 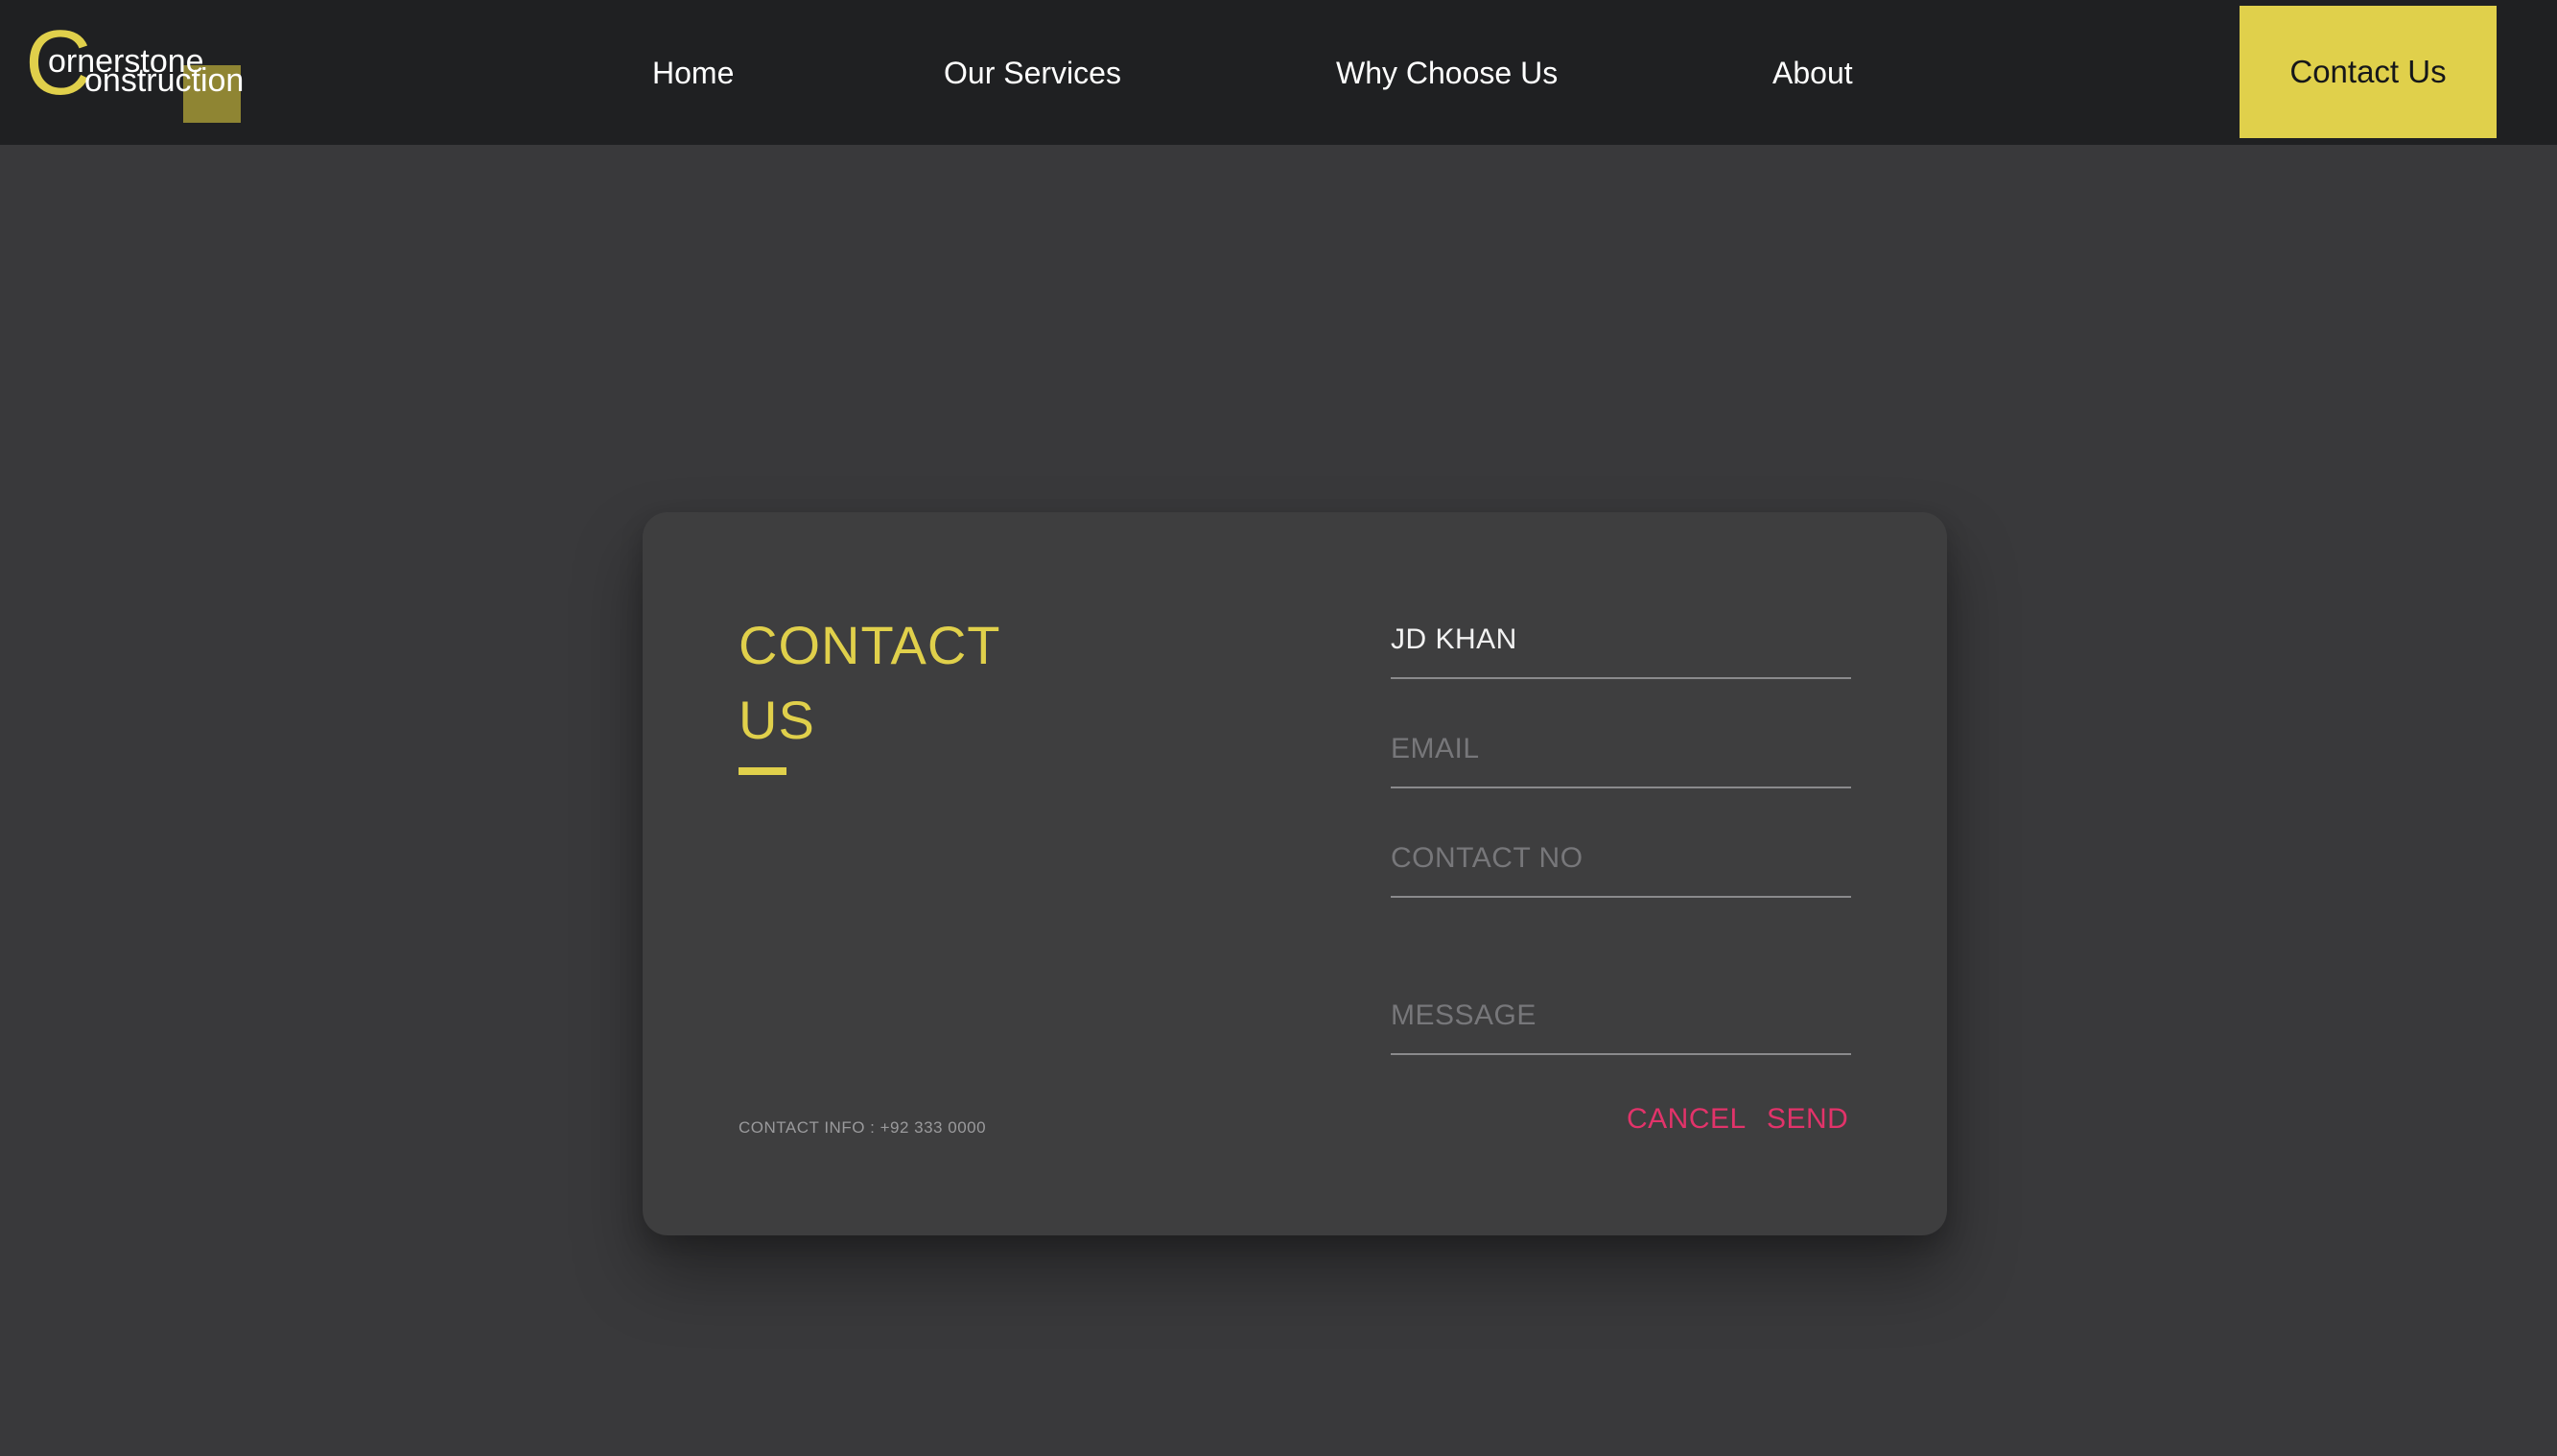 What do you see at coordinates (1032, 73) in the screenshot?
I see `nav-our-services-link: Our Services` at bounding box center [1032, 73].